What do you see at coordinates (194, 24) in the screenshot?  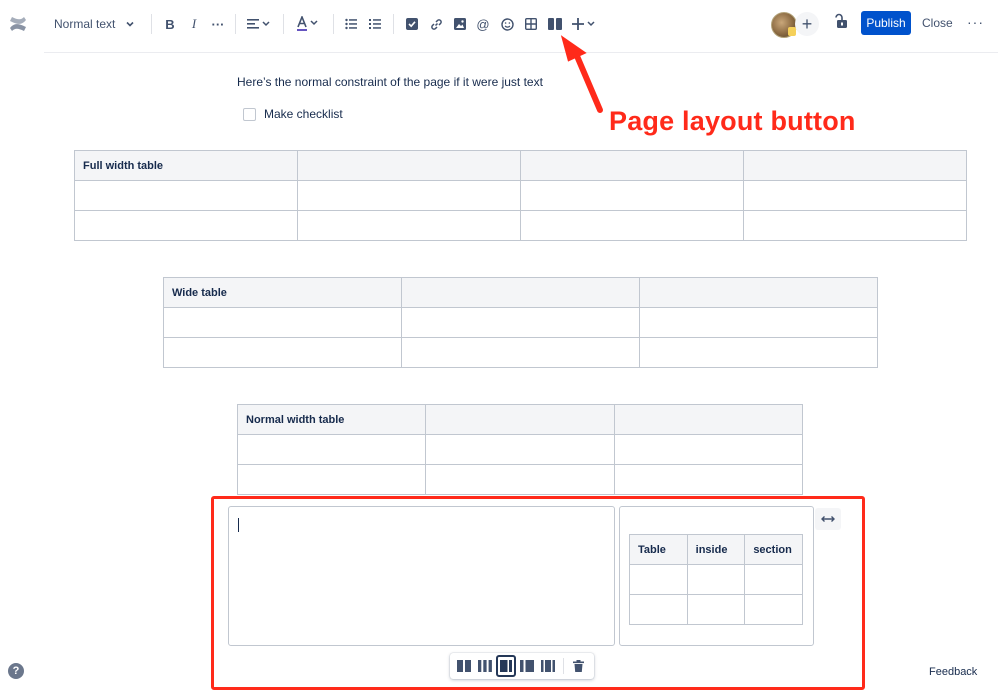 I see `italic-icon: I` at bounding box center [194, 24].